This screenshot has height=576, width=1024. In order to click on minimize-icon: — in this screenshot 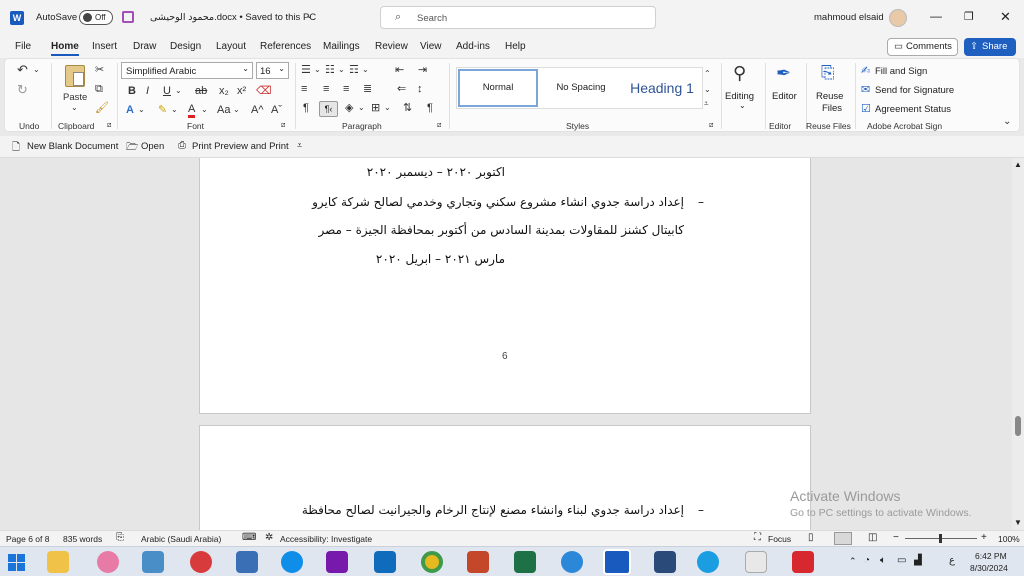, I will do `click(936, 16)`.